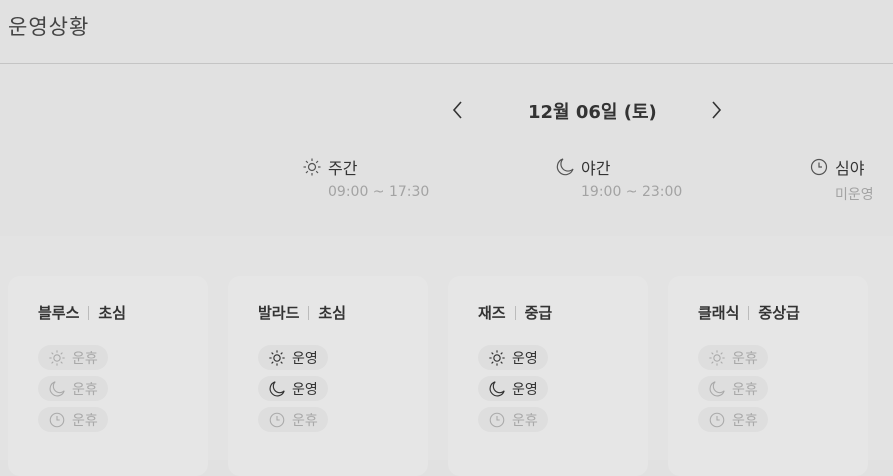 The width and height of the screenshot is (893, 476). Describe the element at coordinates (850, 168) in the screenshot. I see `shift-name: 심야` at that location.